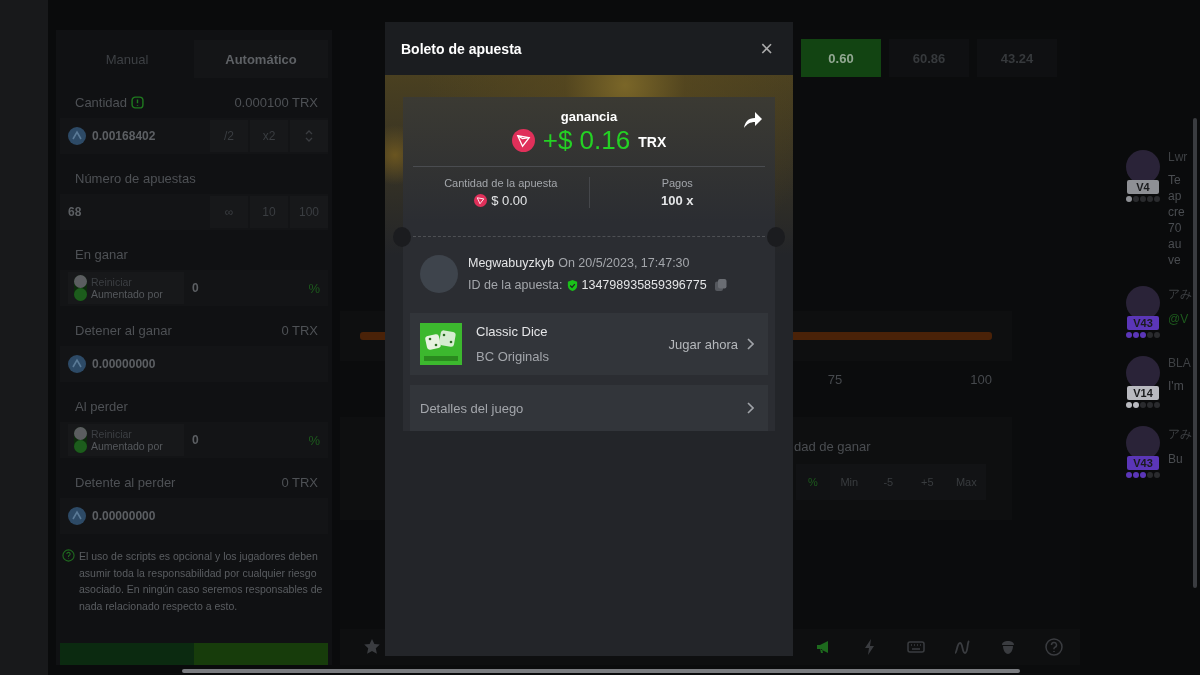 The height and width of the screenshot is (675, 1200). What do you see at coordinates (677, 200) in the screenshot?
I see `stat-value: 100 x` at bounding box center [677, 200].